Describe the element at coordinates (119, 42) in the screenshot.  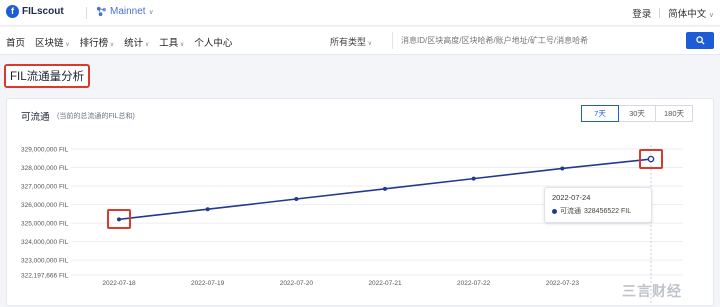
I see `main-nav: 首页 区块链 排行榜 统计 工具 个人中心` at that location.